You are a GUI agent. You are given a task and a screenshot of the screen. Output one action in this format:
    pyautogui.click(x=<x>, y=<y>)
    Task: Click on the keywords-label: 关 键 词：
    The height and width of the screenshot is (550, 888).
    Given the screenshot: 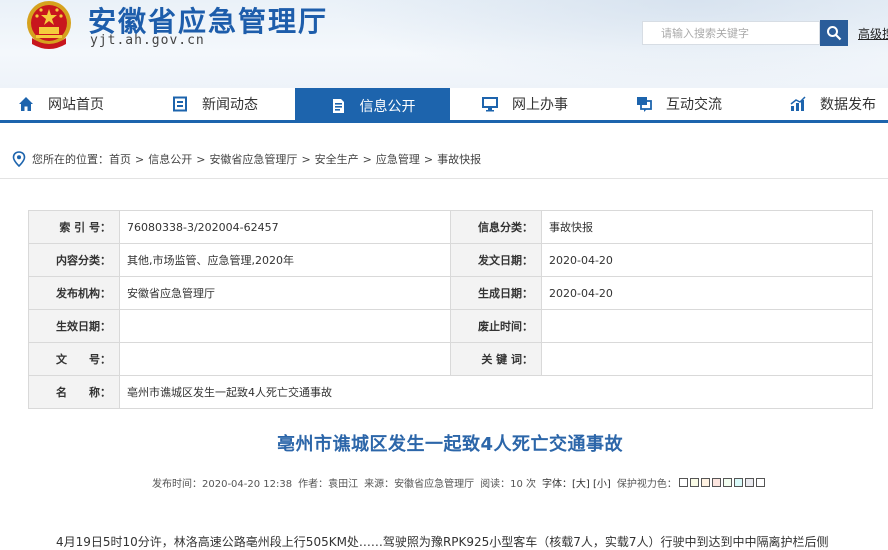 What is the action you would take?
    pyautogui.click(x=496, y=359)
    